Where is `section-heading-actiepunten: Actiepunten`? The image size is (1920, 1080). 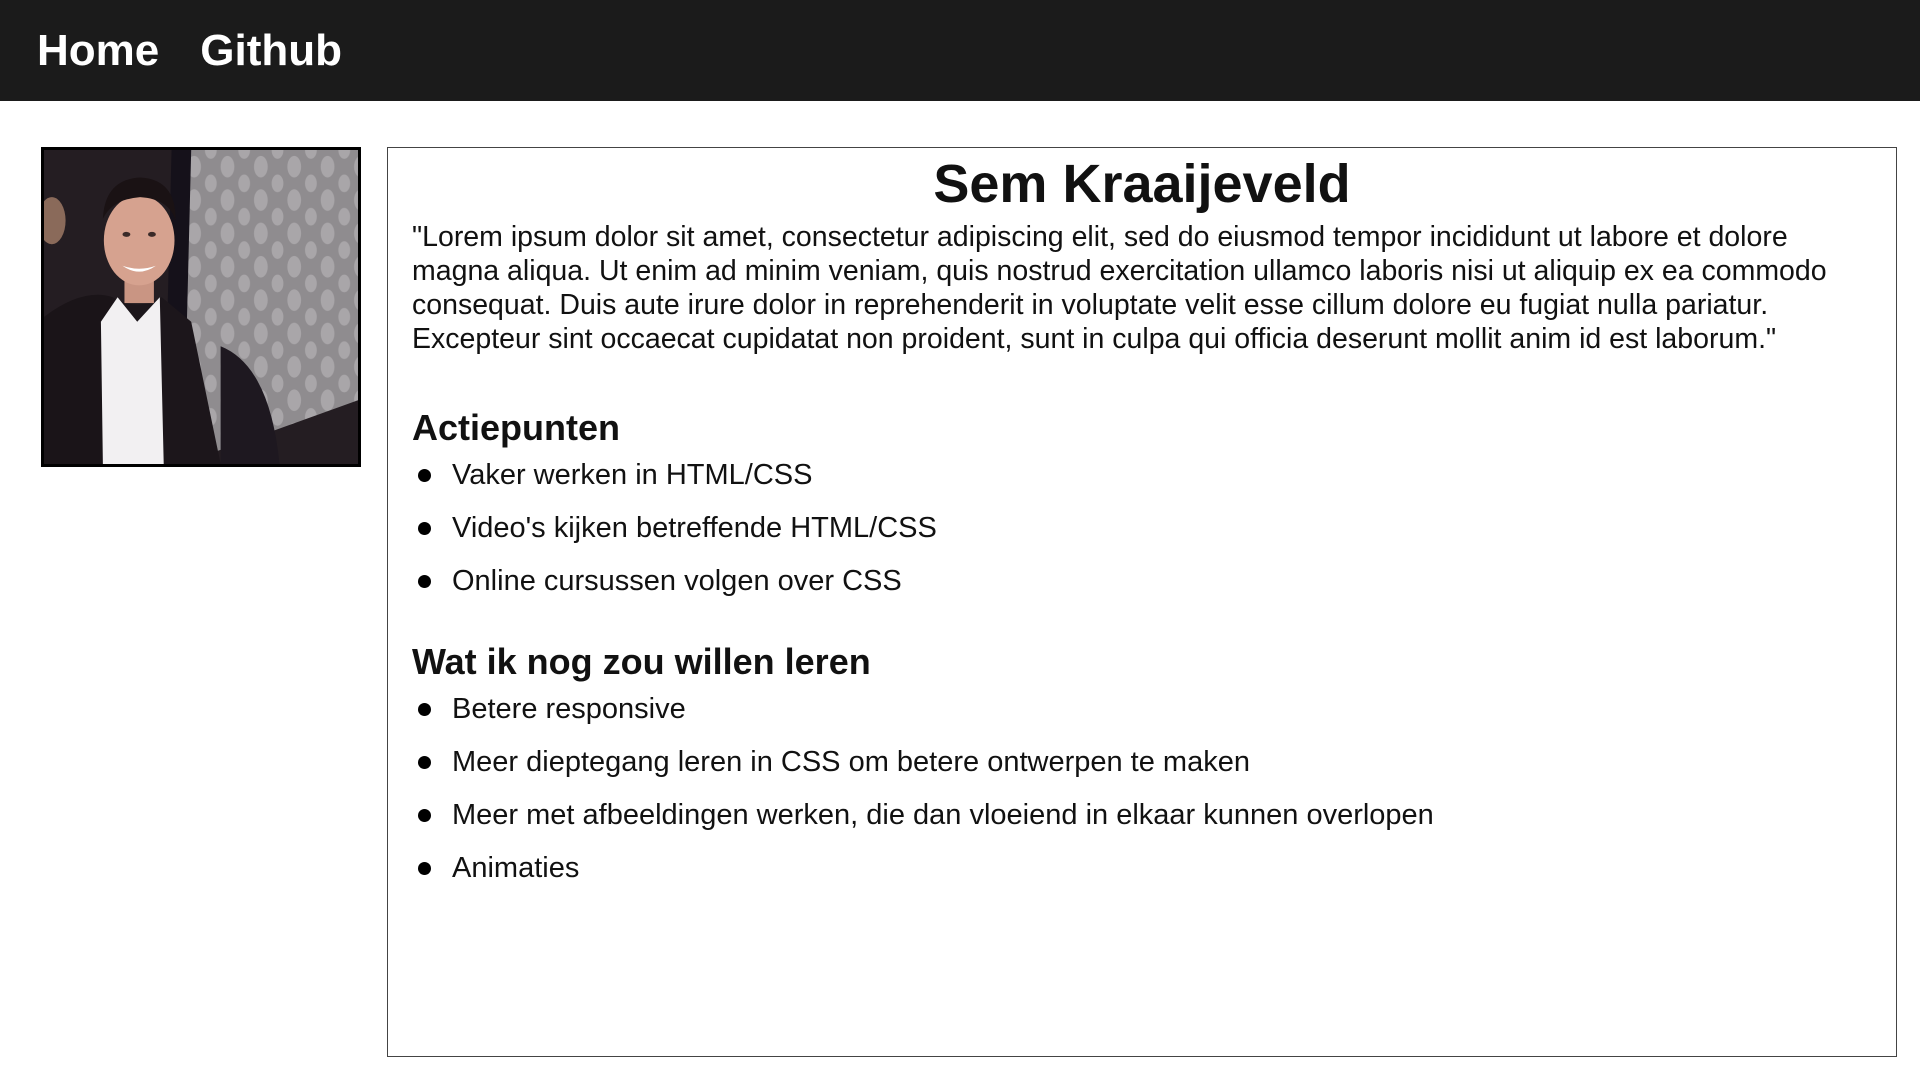
section-heading-actiepunten: Actiepunten is located at coordinates (516, 427).